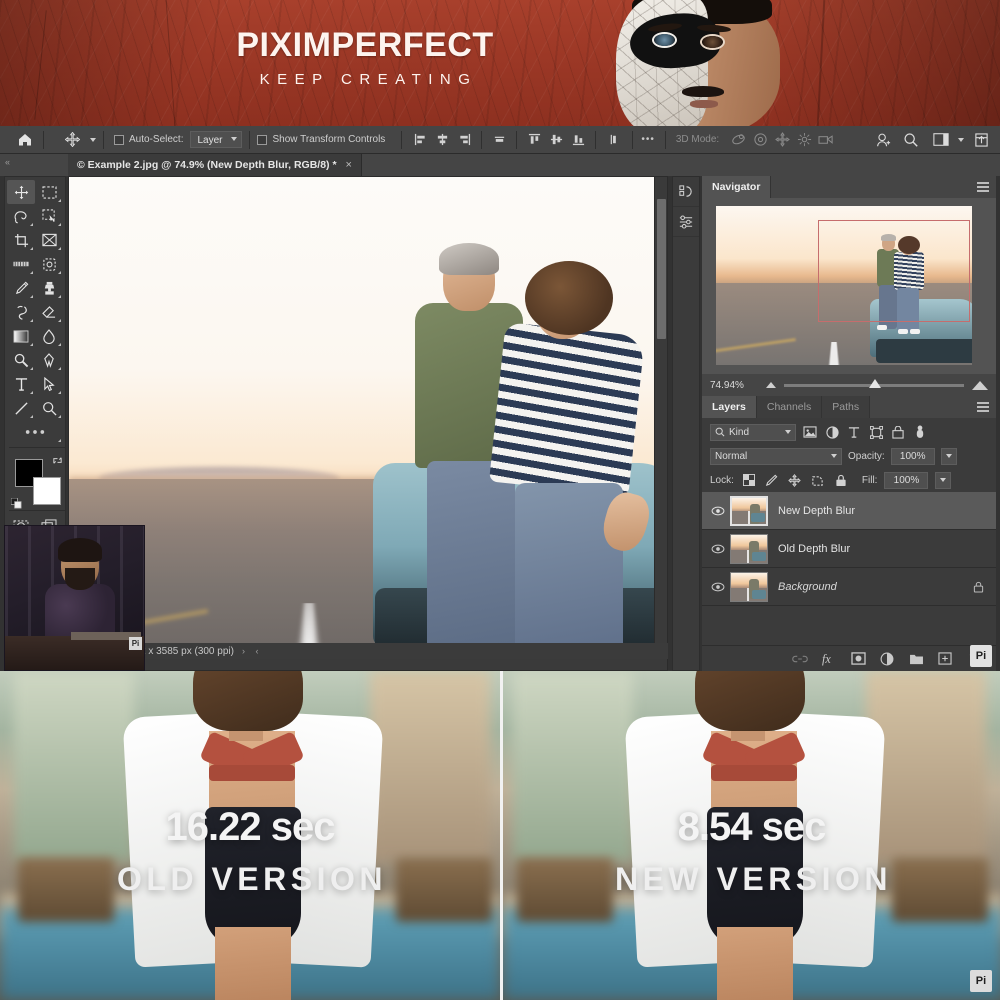  What do you see at coordinates (883, 140) in the screenshot?
I see `share-icon` at bounding box center [883, 140].